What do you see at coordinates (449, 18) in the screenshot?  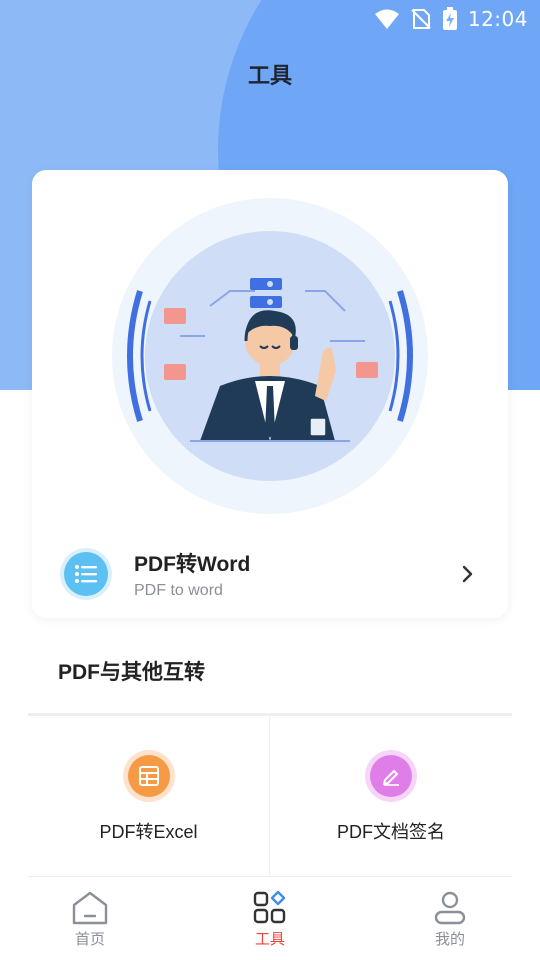 I see `battery-charging-icon` at bounding box center [449, 18].